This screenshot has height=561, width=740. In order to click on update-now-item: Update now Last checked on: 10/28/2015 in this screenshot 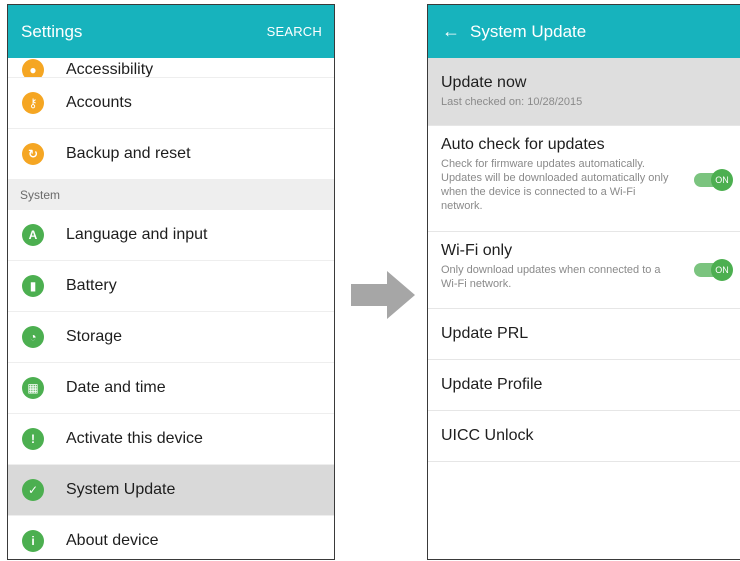, I will do `click(584, 92)`.